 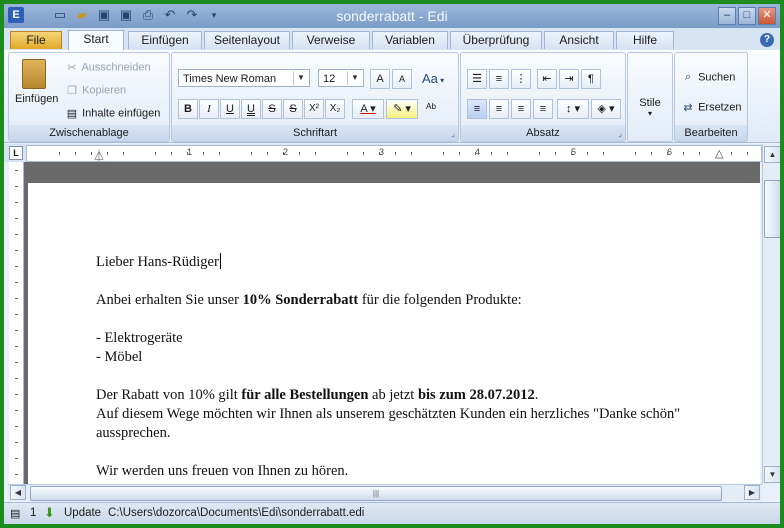 I want to click on cut-button: ✂ Ausschneiden, so click(x=108, y=67).